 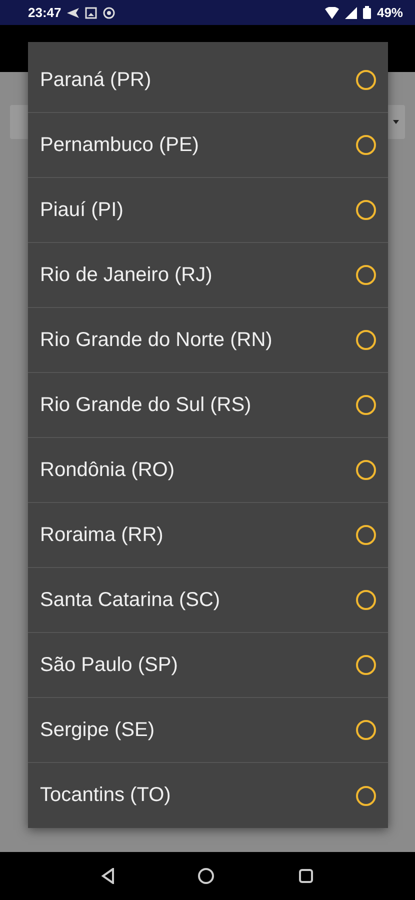 What do you see at coordinates (208, 275) in the screenshot?
I see `state-option: Rio de Janeiro (RJ)` at bounding box center [208, 275].